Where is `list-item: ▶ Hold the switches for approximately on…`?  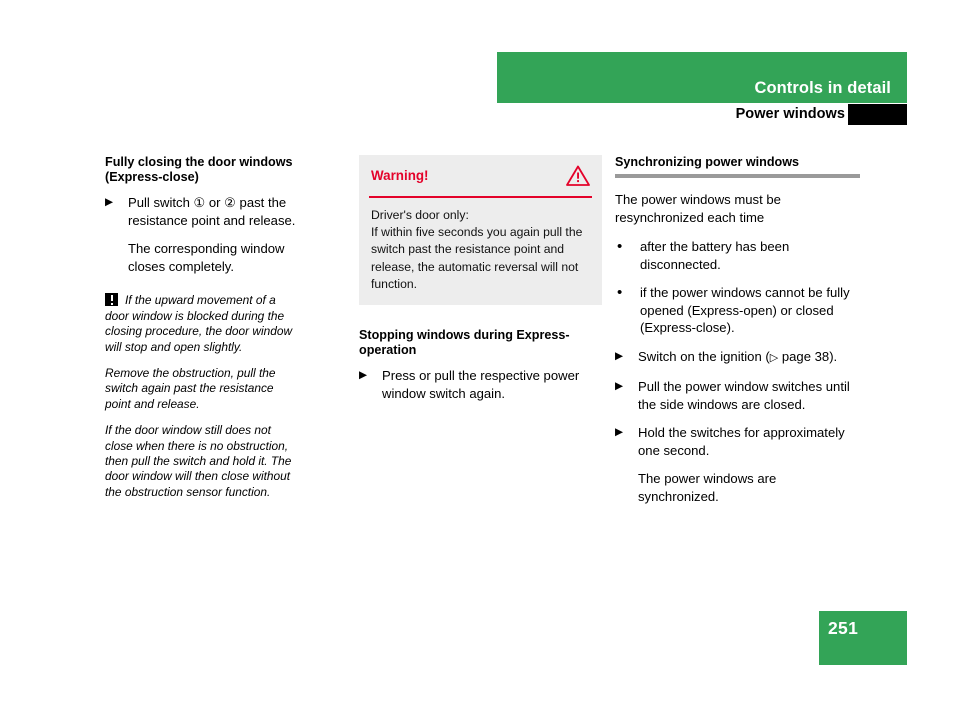 list-item: ▶ Hold the switches for approximately on… is located at coordinates (737, 441).